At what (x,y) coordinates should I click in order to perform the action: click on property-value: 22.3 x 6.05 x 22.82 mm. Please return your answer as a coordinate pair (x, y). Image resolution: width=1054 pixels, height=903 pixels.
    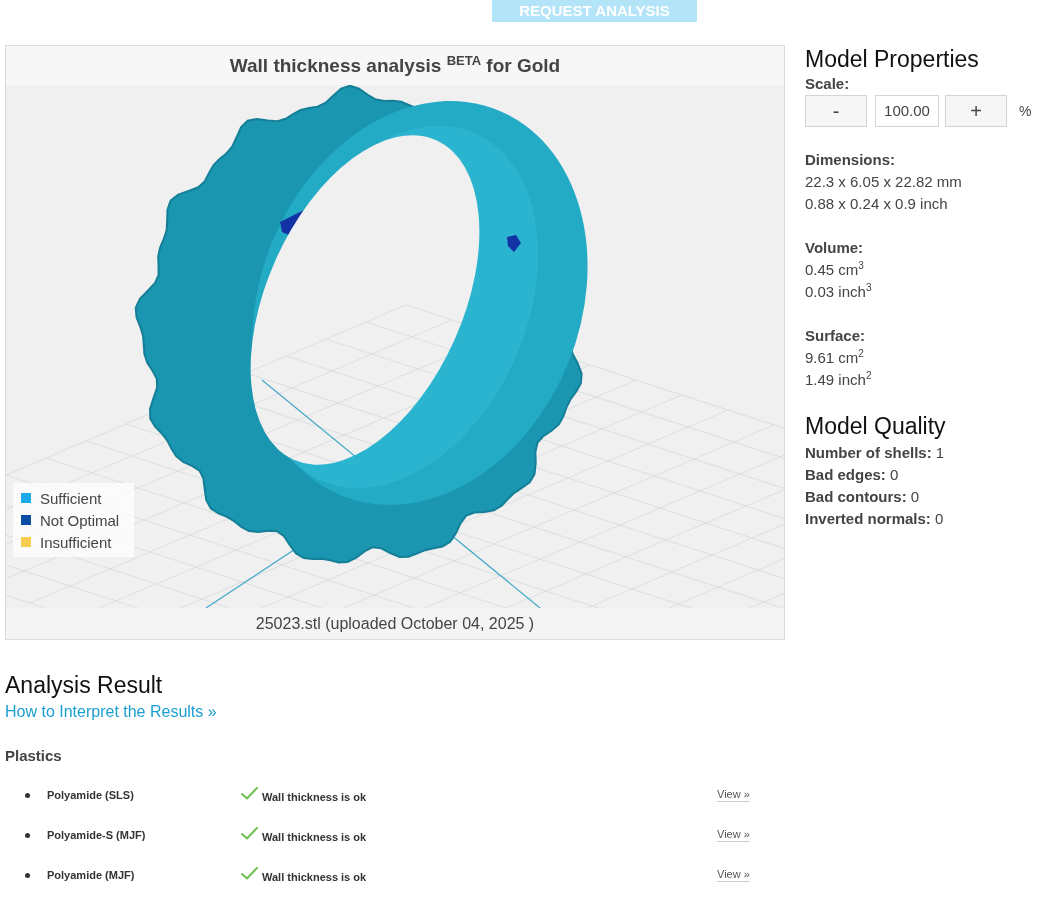
    Looking at the image, I should click on (884, 182).